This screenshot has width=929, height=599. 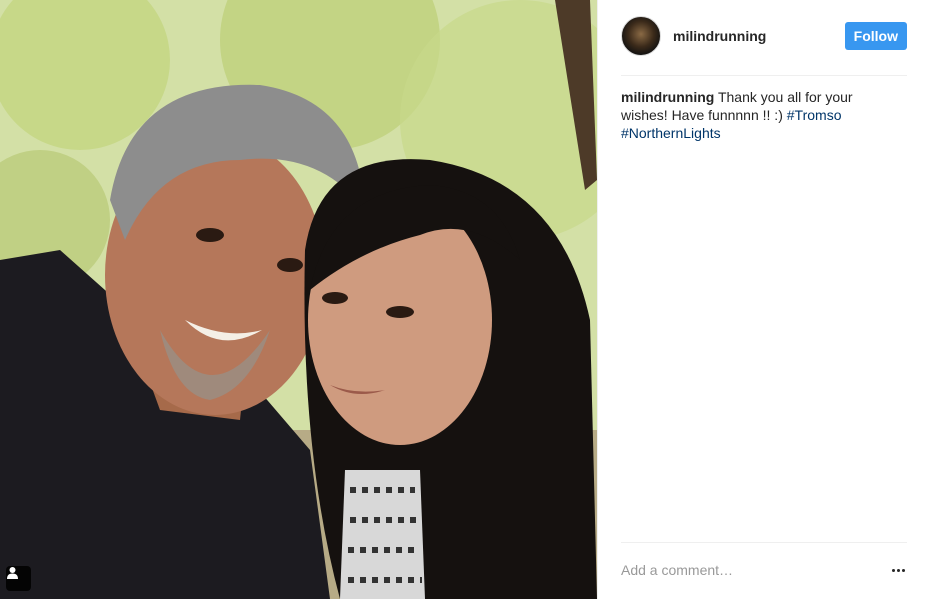 I want to click on more-options-icon, so click(x=898, y=570).